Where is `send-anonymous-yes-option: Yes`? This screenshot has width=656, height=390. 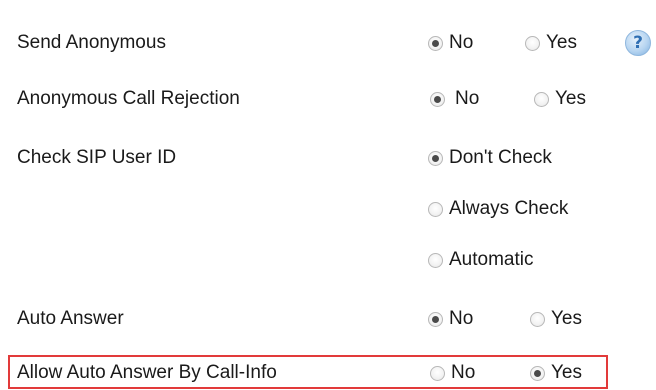
send-anonymous-yes-option: Yes is located at coordinates (551, 43).